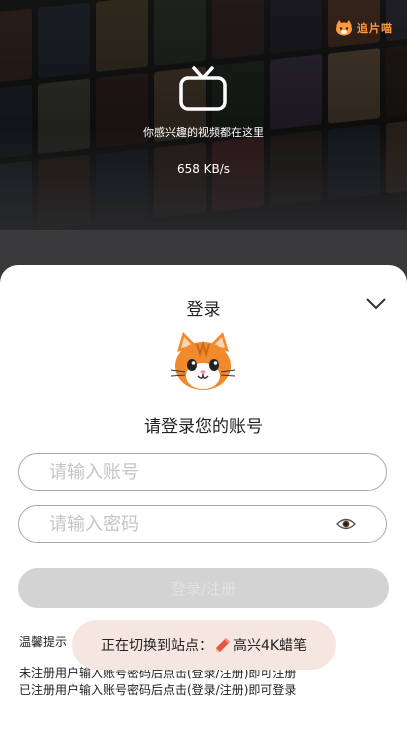  I want to click on account-field, so click(202, 472).